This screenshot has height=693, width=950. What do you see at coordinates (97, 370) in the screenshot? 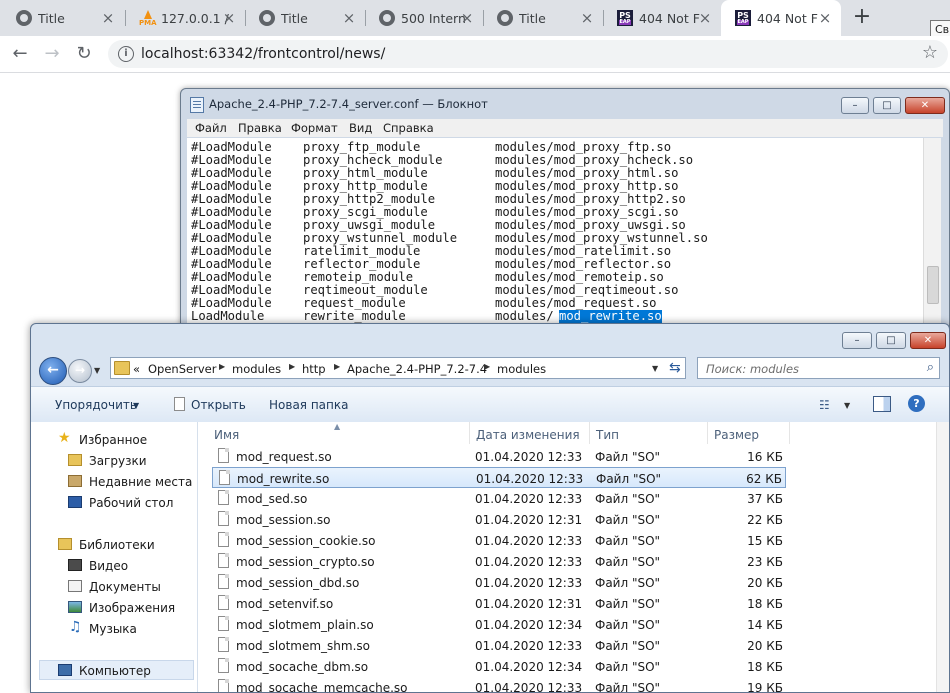
I see `history-dropdown-icon: ▼` at bounding box center [97, 370].